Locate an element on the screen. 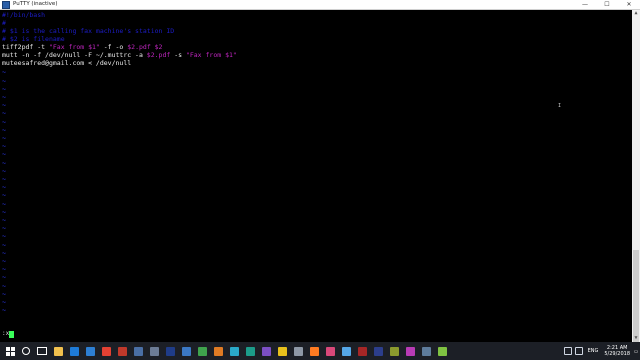 This screenshot has height=360, width=640. taskbar-search-icon is located at coordinates (26, 351).